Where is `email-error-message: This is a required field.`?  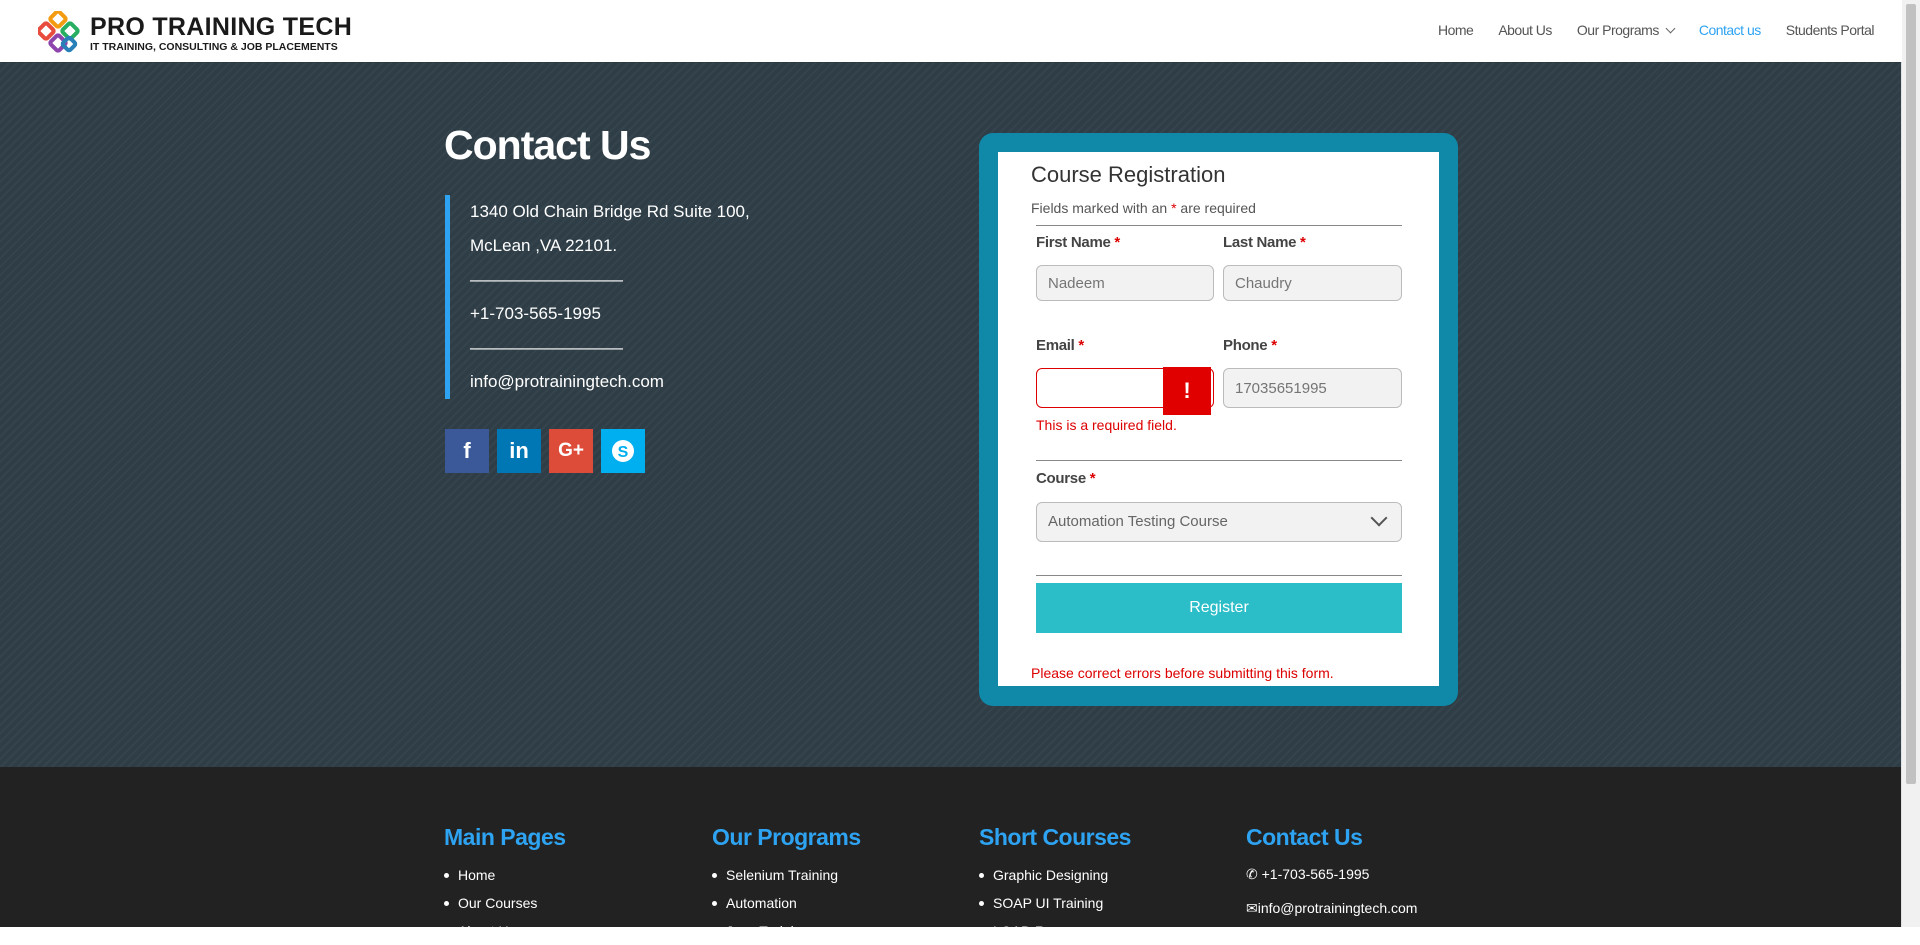 email-error-message: This is a required field. is located at coordinates (1106, 425).